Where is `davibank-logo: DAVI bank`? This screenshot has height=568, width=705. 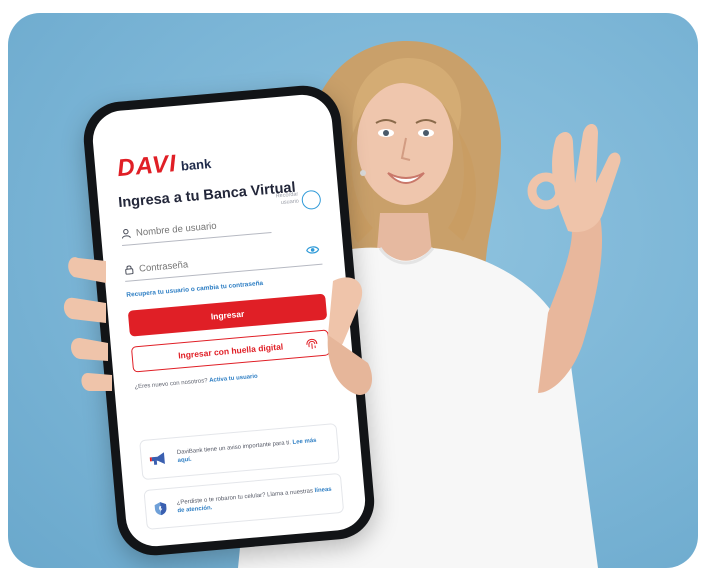 davibank-logo: DAVI bank is located at coordinates (164, 165).